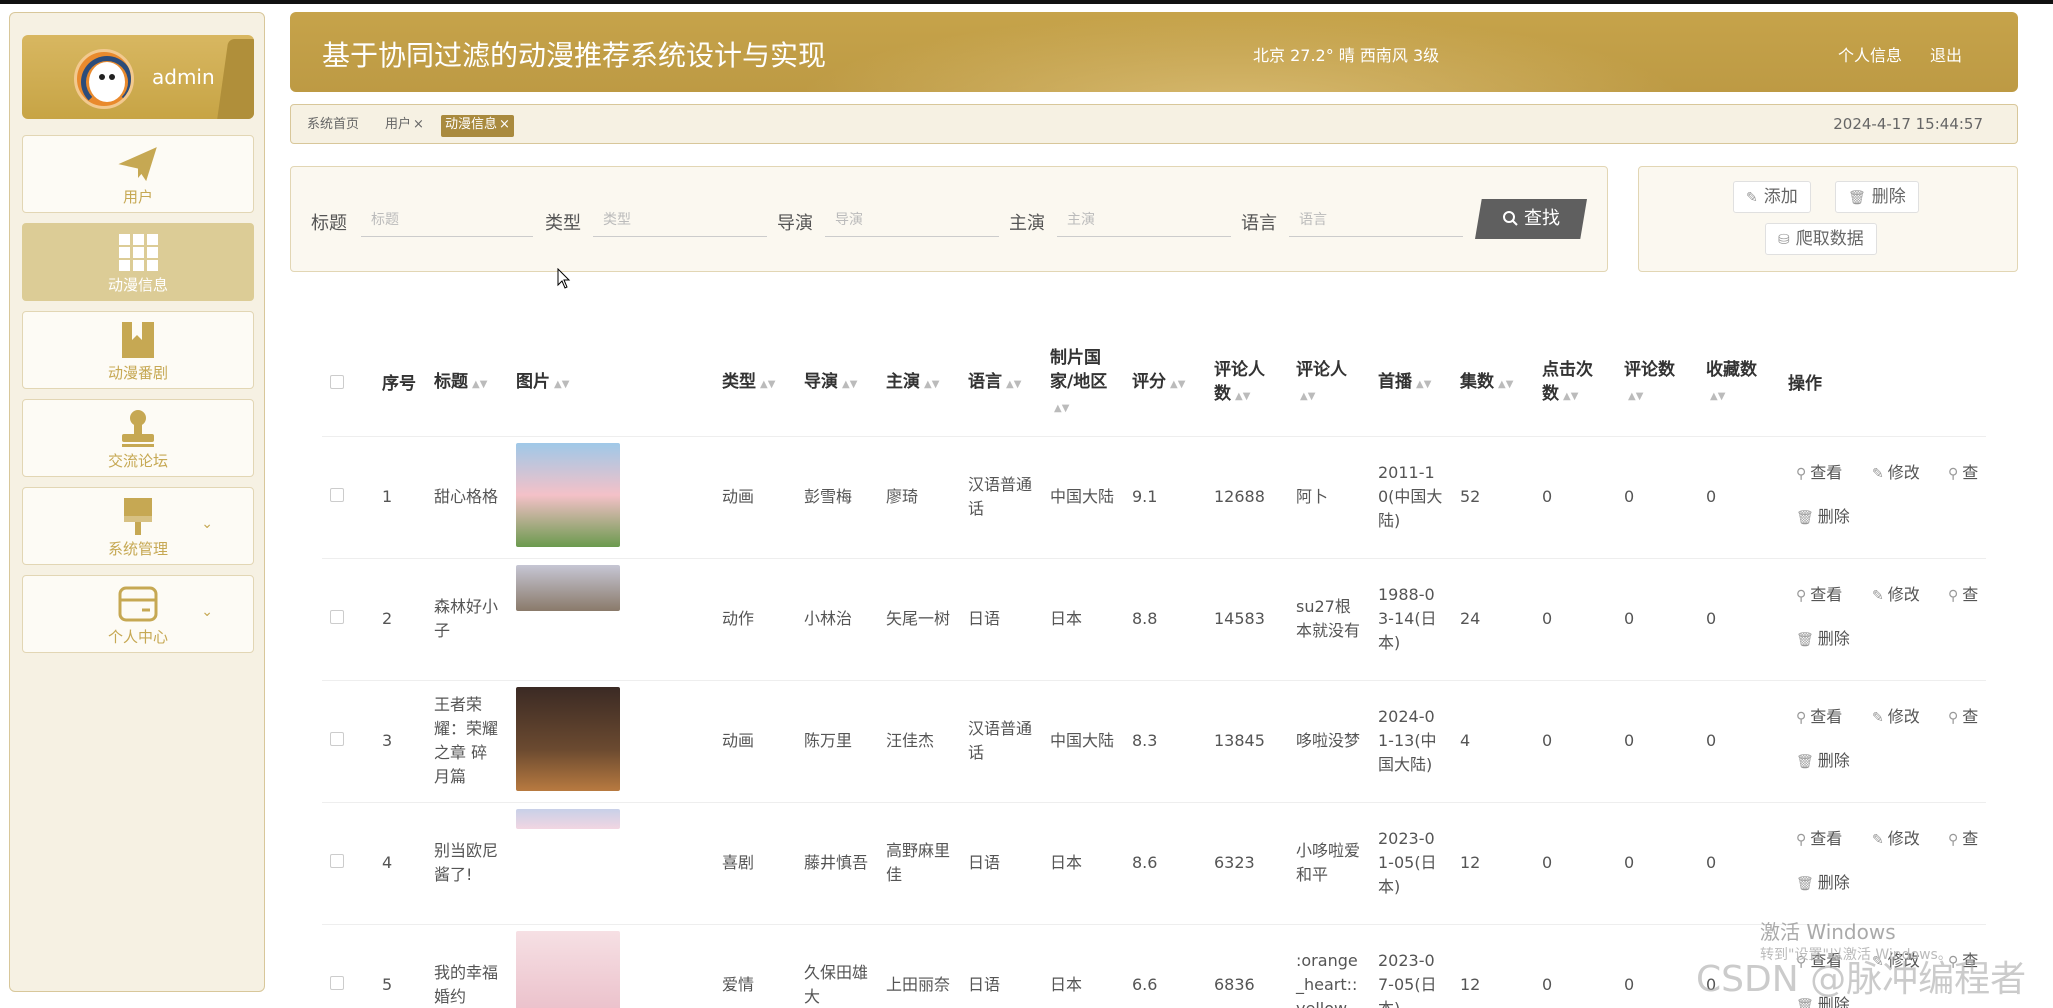 The width and height of the screenshot is (2053, 1008). I want to click on sidebar-item-anime-series: 动漫番剧, so click(138, 350).